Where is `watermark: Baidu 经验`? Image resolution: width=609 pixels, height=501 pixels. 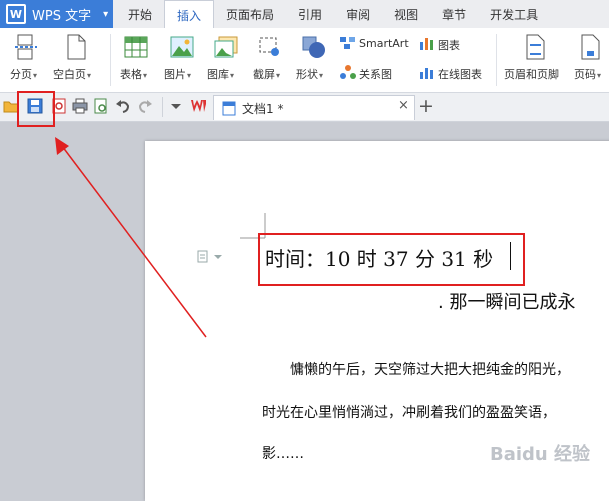 watermark: Baidu 经验 is located at coordinates (549, 460).